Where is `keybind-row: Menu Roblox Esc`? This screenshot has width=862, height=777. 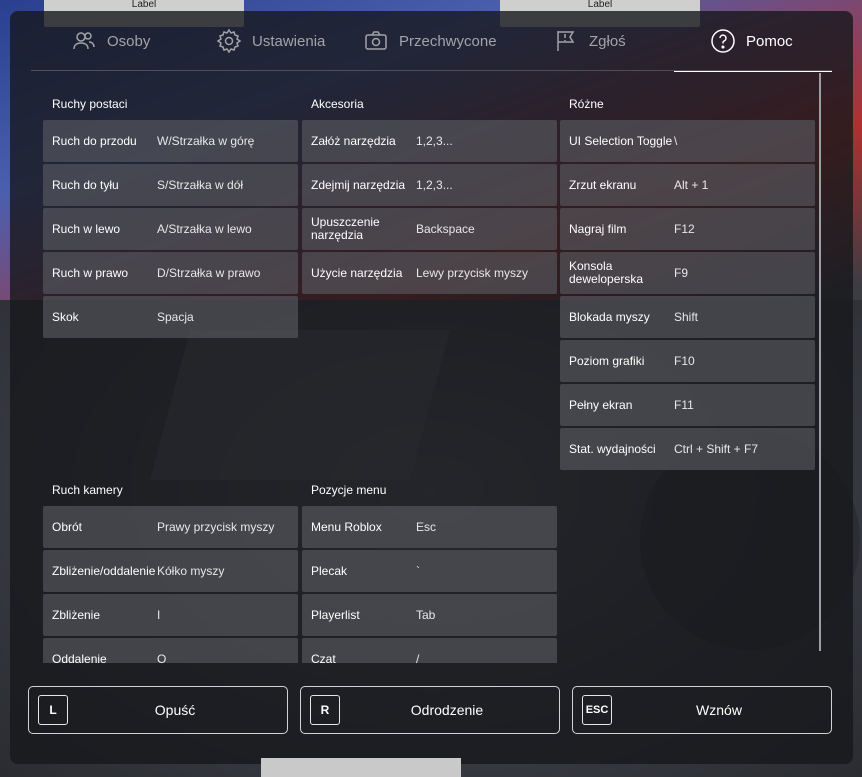 keybind-row: Menu Roblox Esc is located at coordinates (429, 527).